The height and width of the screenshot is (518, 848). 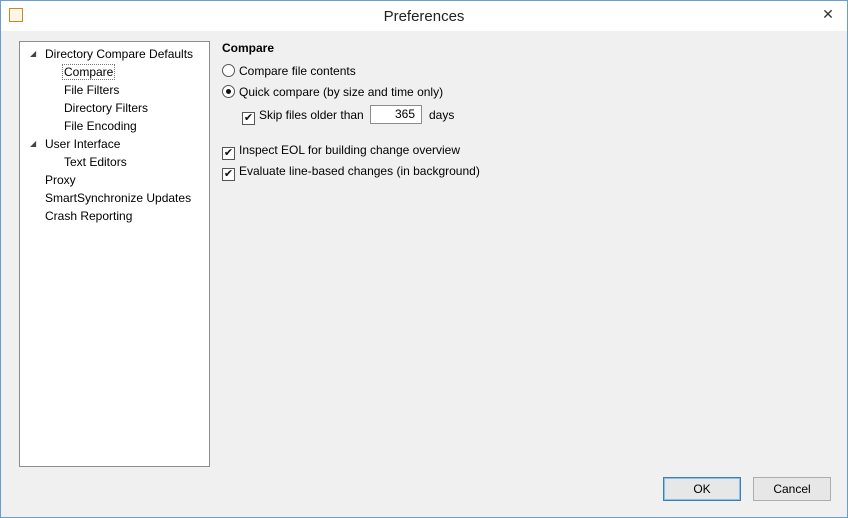 I want to click on tree-item-user-interface: ◢ User Interface, so click(x=114, y=144).